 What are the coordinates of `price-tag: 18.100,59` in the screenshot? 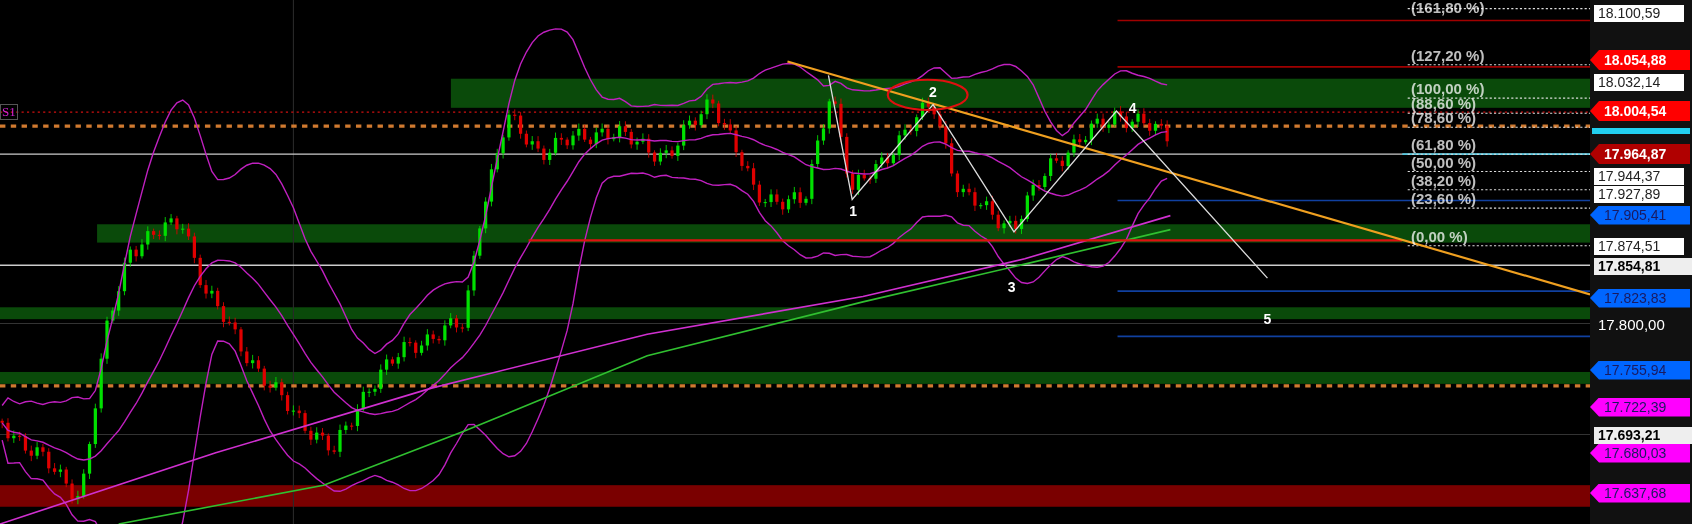 It's located at (1639, 13).